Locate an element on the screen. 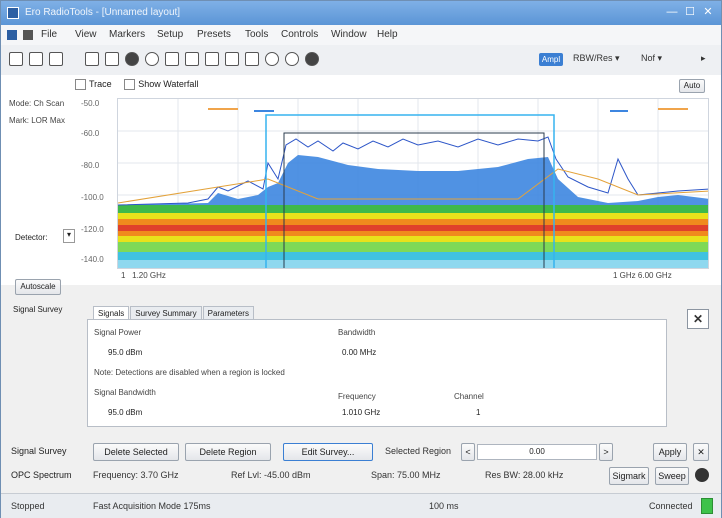 Image resolution: width=722 pixels, height=518 pixels. waterfall-bands is located at coordinates (413, 236).